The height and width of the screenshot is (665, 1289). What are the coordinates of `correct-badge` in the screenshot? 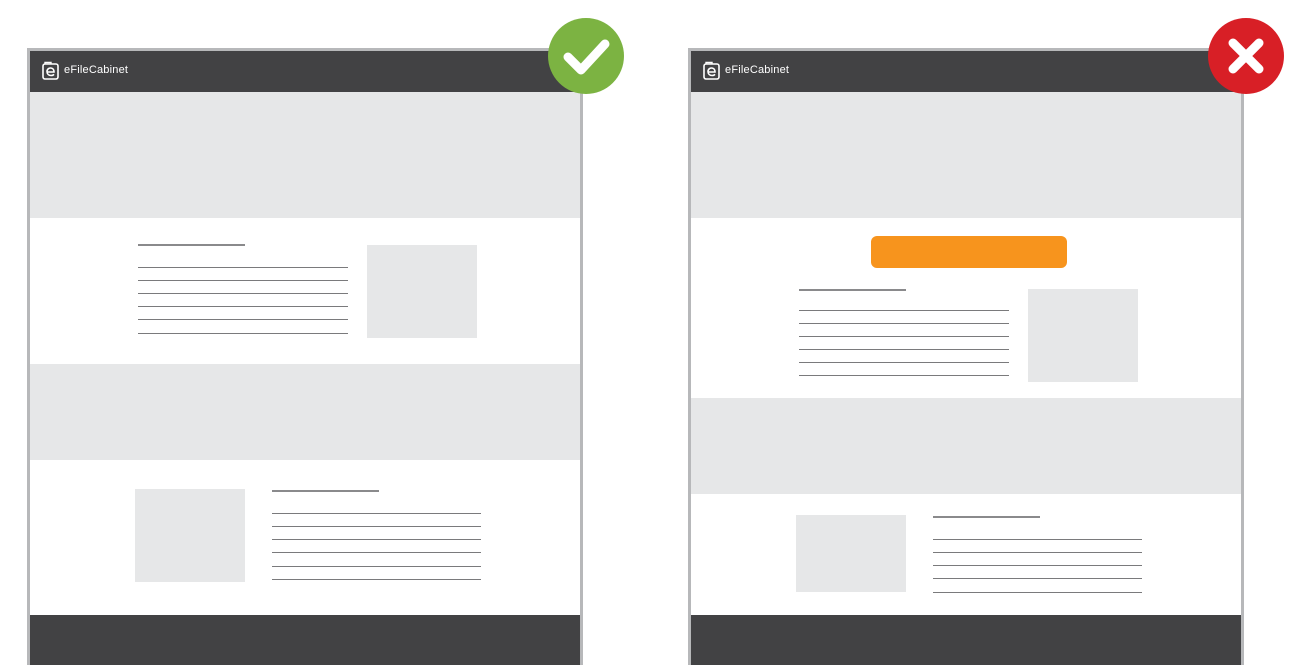 It's located at (586, 56).